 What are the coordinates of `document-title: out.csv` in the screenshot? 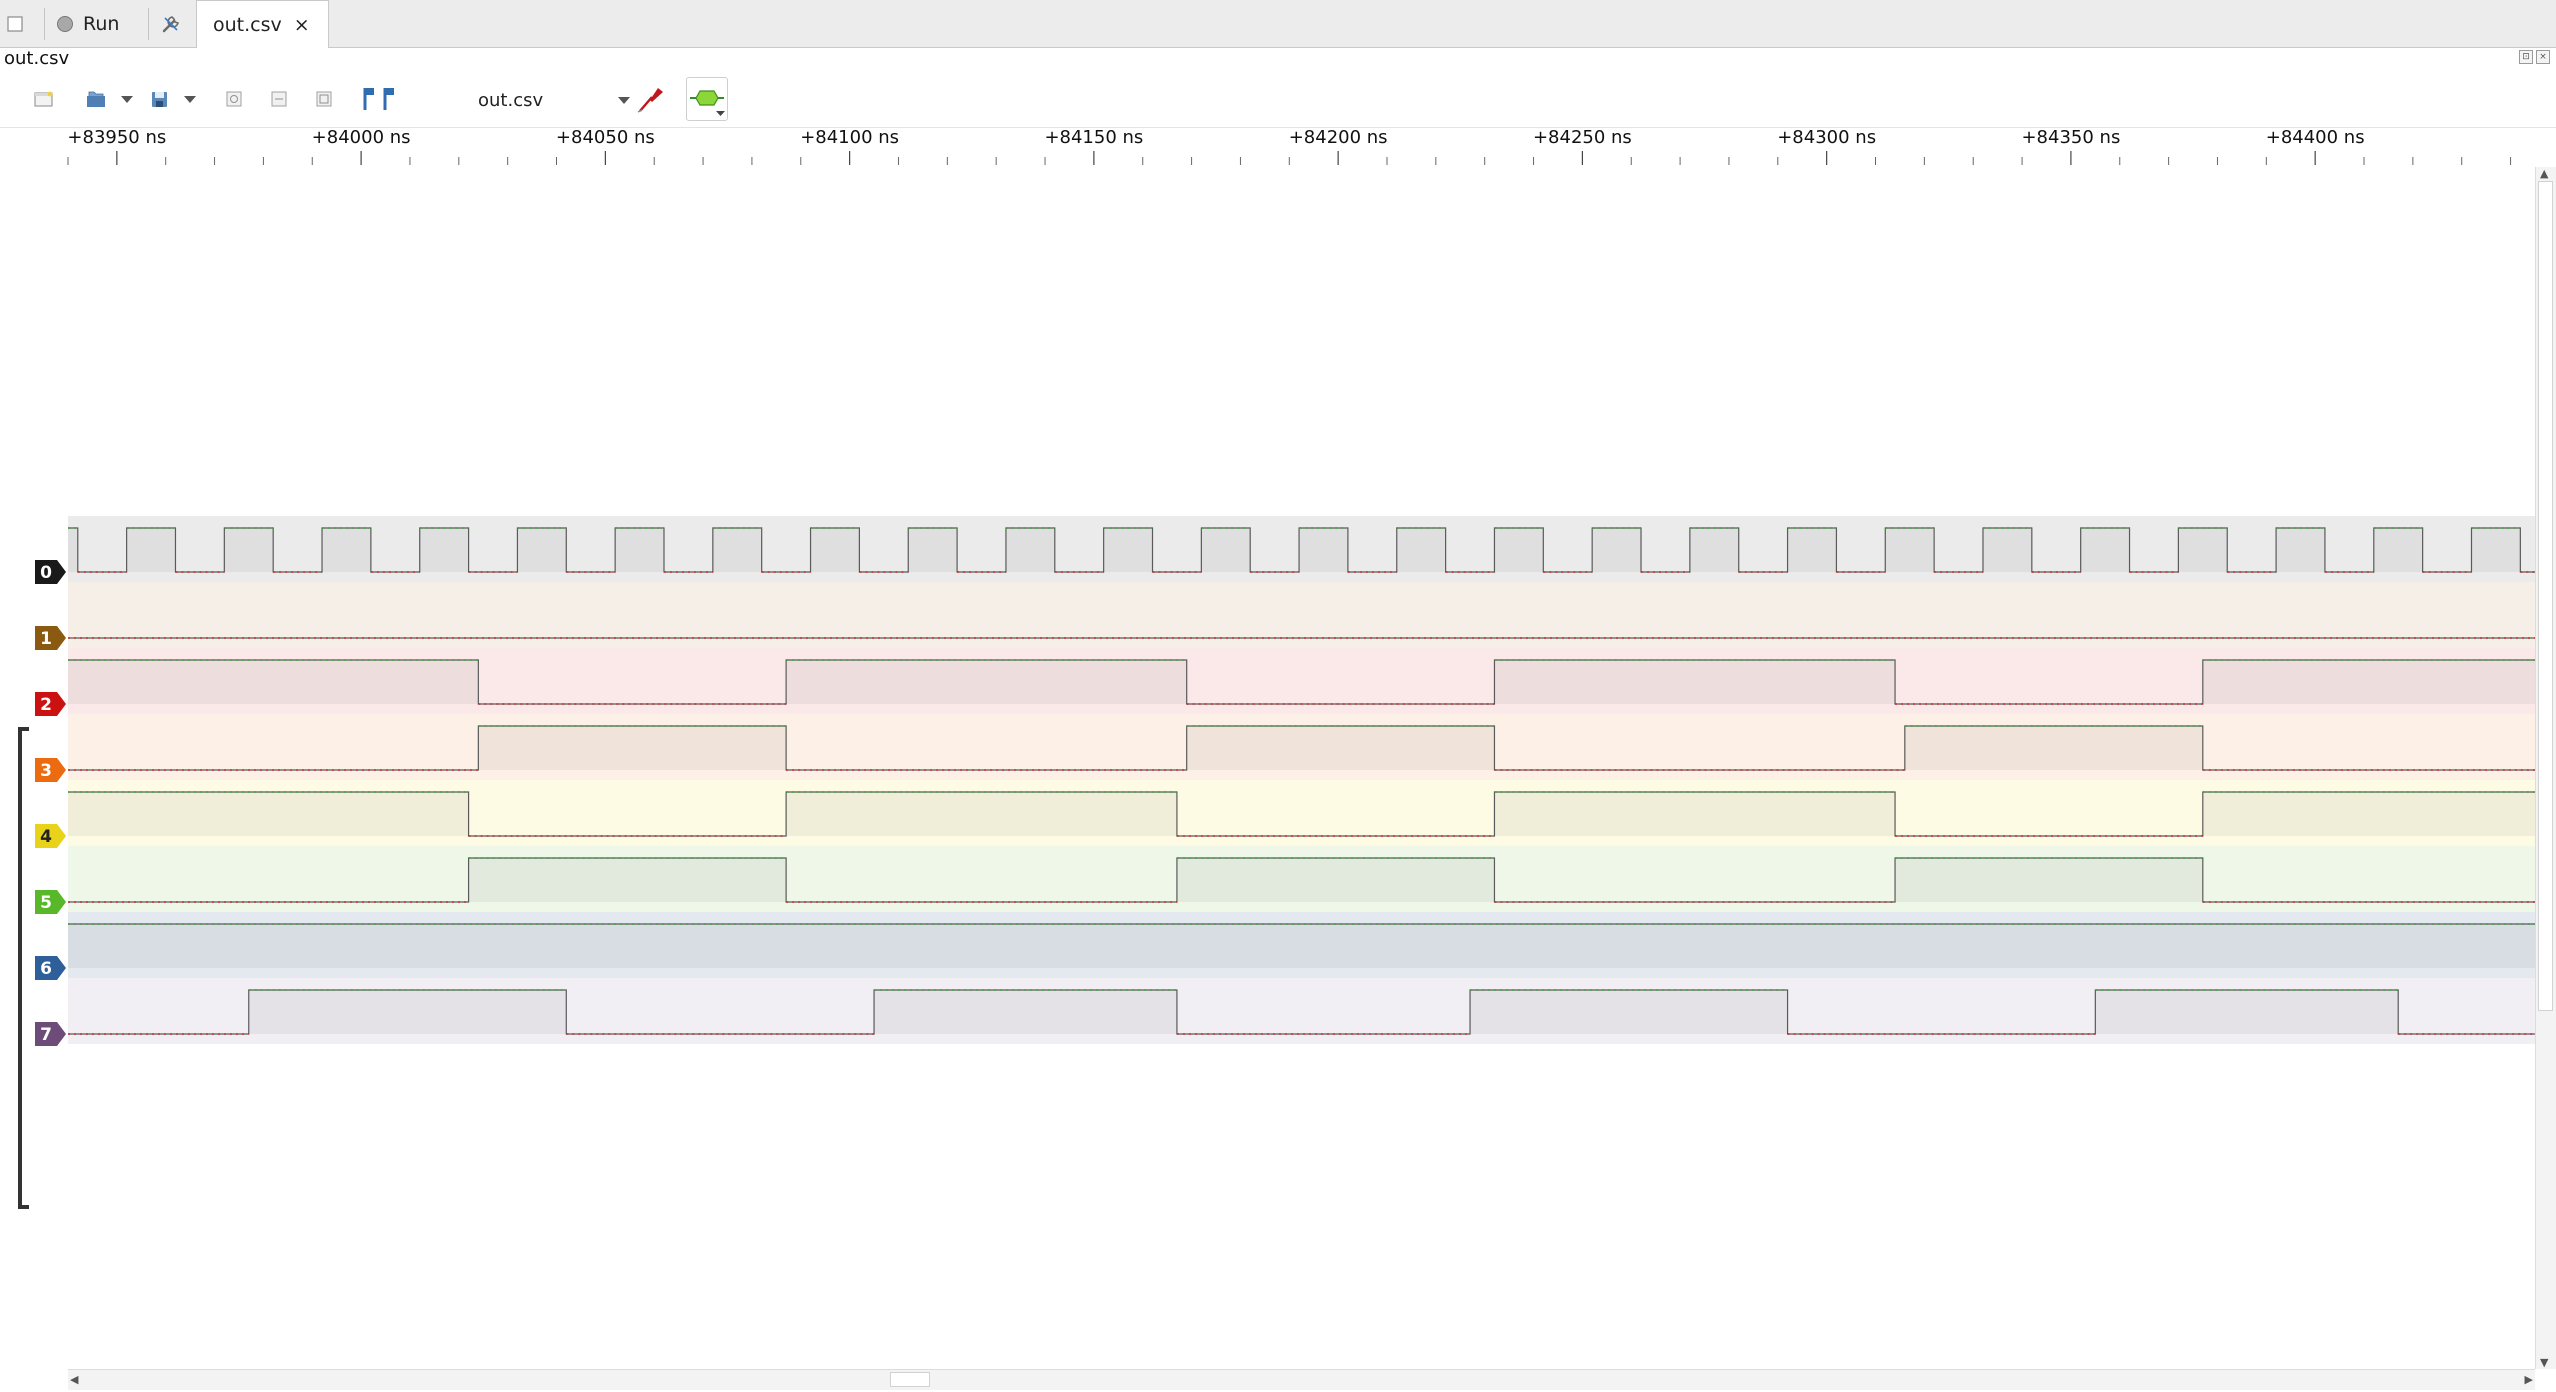 It's located at (37, 58).